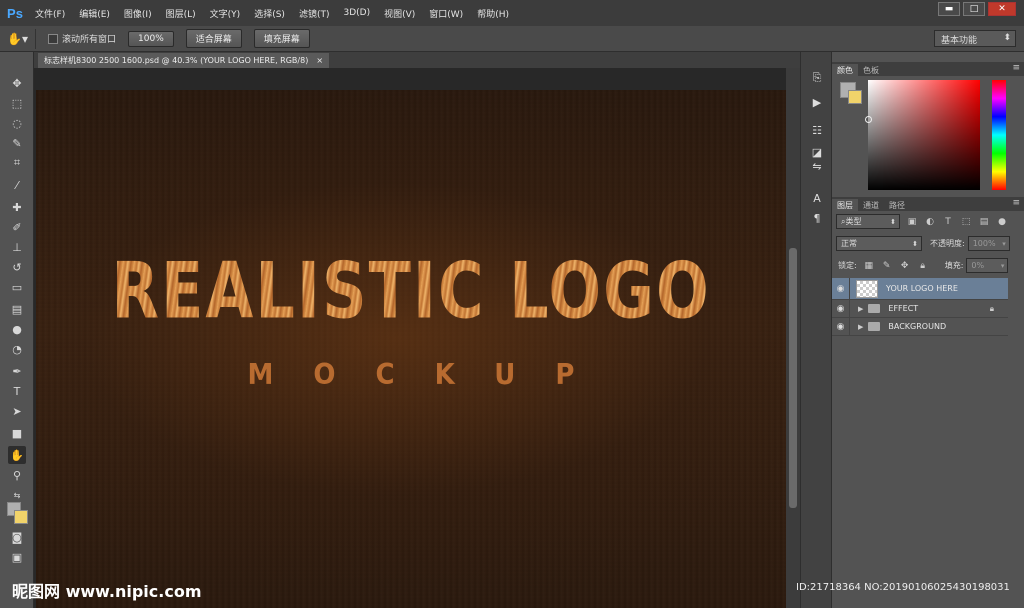  What do you see at coordinates (17, 349) in the screenshot?
I see `dodge-tool-icon: ◔` at bounding box center [17, 349].